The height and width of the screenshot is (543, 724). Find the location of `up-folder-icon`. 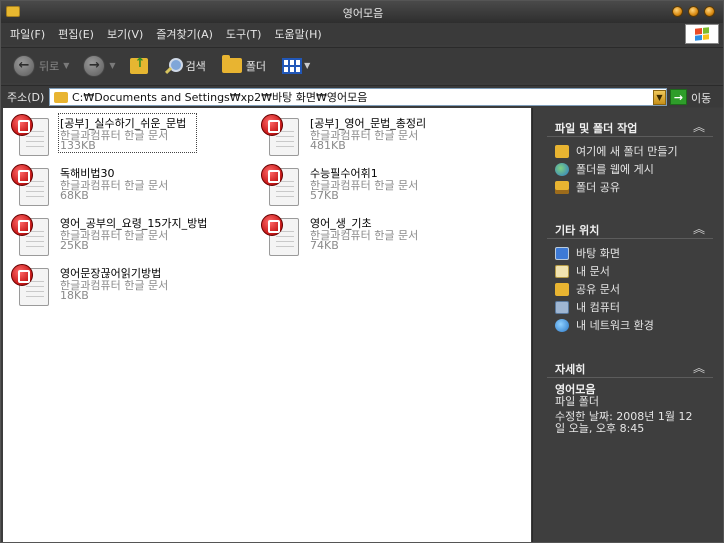

up-folder-icon is located at coordinates (138, 65).